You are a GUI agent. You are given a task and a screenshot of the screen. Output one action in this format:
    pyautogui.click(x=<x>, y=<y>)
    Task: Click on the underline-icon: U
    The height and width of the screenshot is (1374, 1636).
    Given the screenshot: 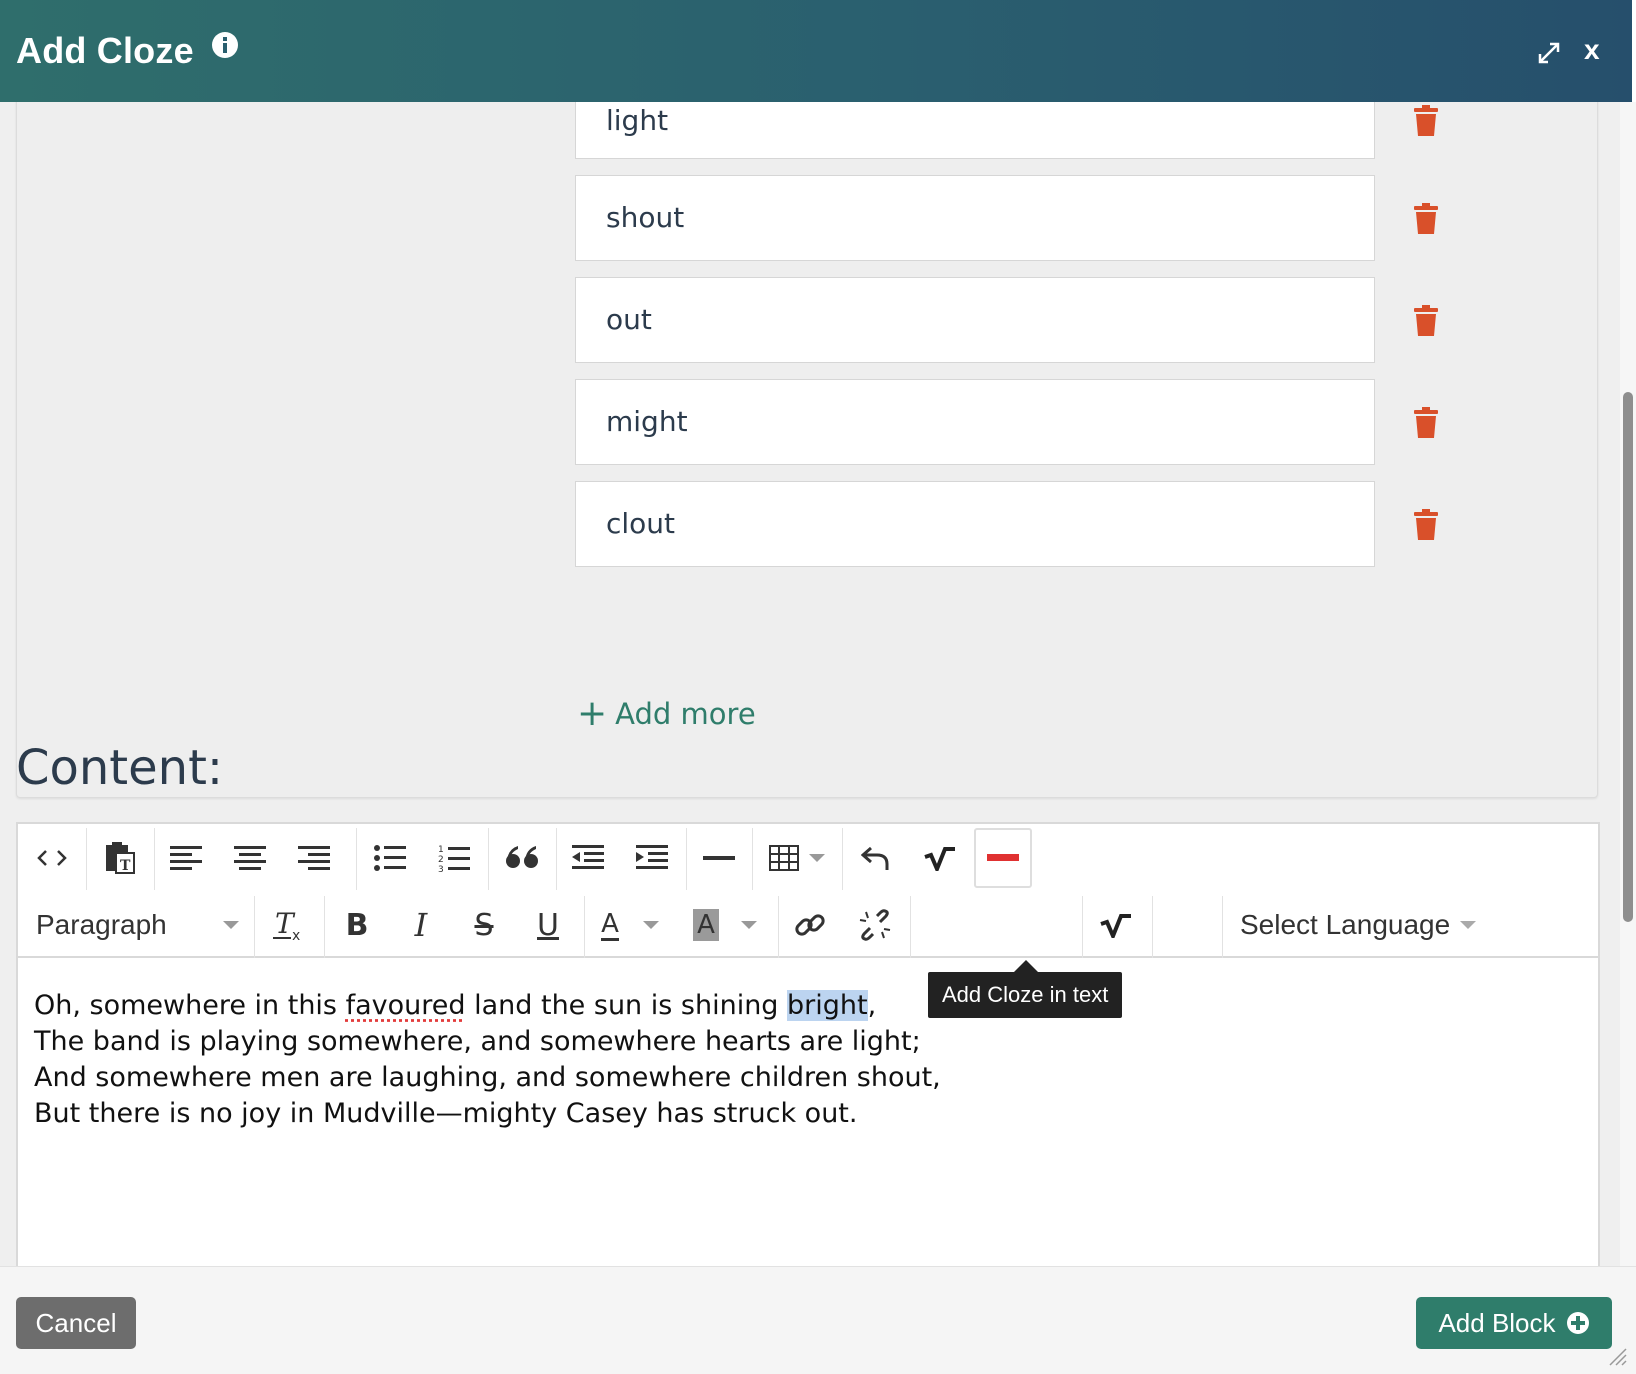 What is the action you would take?
    pyautogui.click(x=548, y=925)
    